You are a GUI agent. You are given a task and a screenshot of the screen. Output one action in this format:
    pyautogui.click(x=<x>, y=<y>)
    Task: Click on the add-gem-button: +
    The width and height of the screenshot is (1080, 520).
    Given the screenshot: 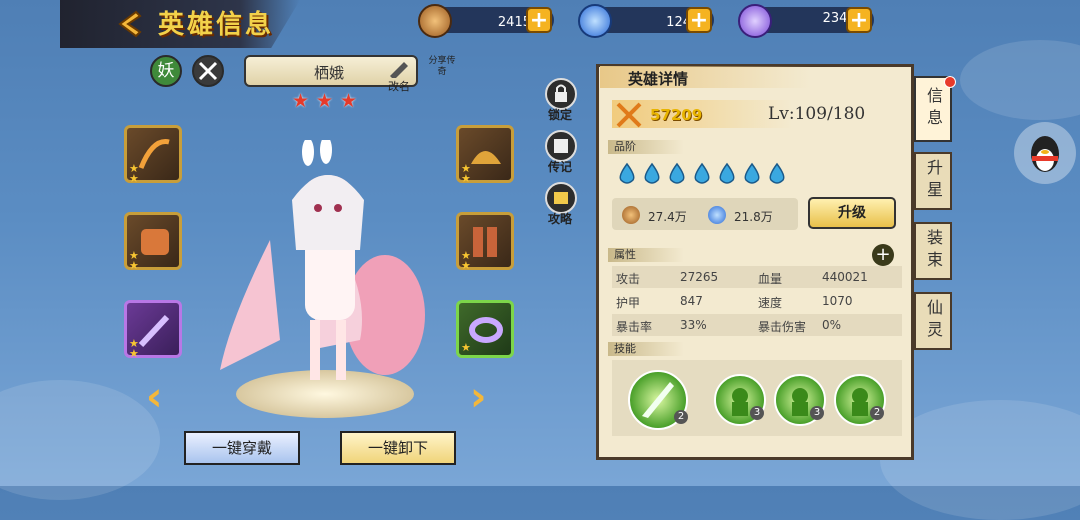 What is the action you would take?
    pyautogui.click(x=859, y=20)
    